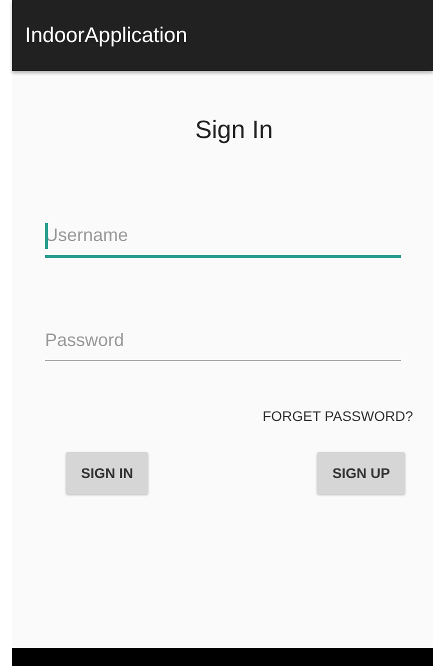 Image resolution: width=433 pixels, height=666 pixels. I want to click on forgot-password-link: FORGET PASSWORD?, so click(337, 416).